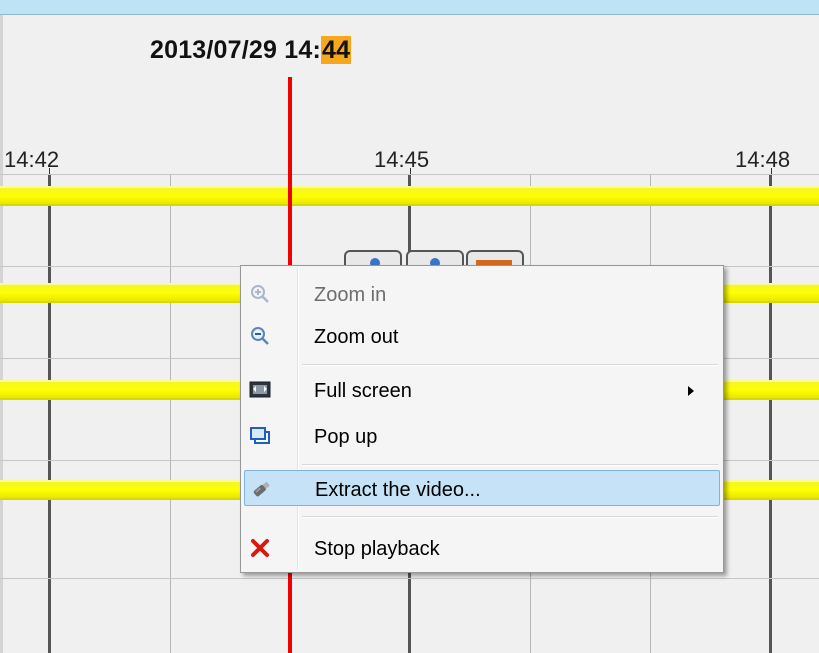 This screenshot has height=653, width=819. I want to click on menu-label: Full screen, so click(363, 391).